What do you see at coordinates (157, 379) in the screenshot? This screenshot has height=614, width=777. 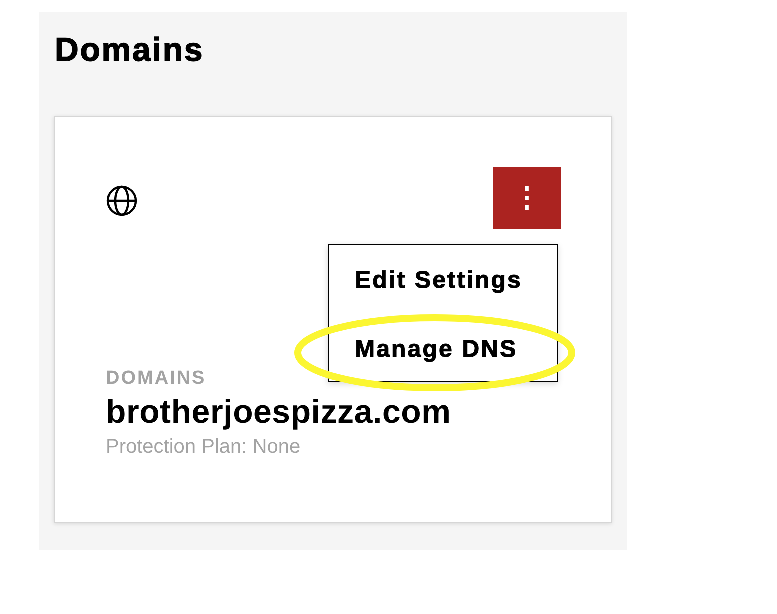 I see `category-label: DOMAINS` at bounding box center [157, 379].